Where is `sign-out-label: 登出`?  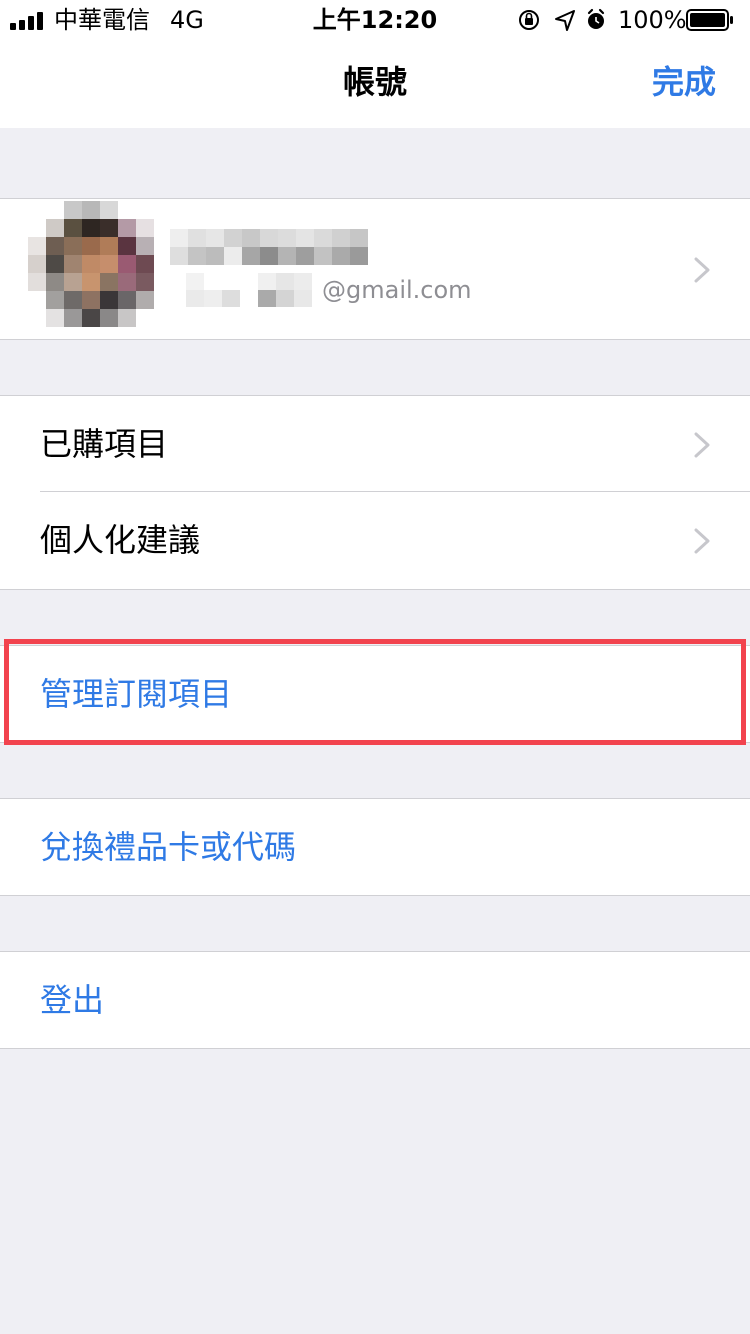
sign-out-label: 登出 is located at coordinates (72, 1000).